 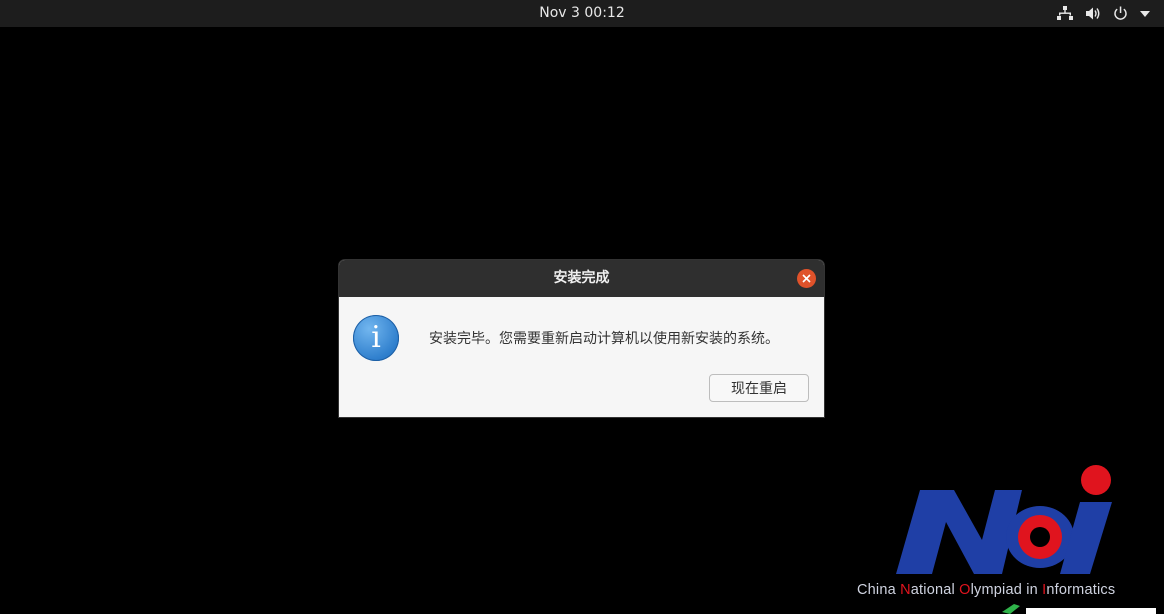 What do you see at coordinates (759, 388) in the screenshot?
I see `restart-now-button: 现在重启` at bounding box center [759, 388].